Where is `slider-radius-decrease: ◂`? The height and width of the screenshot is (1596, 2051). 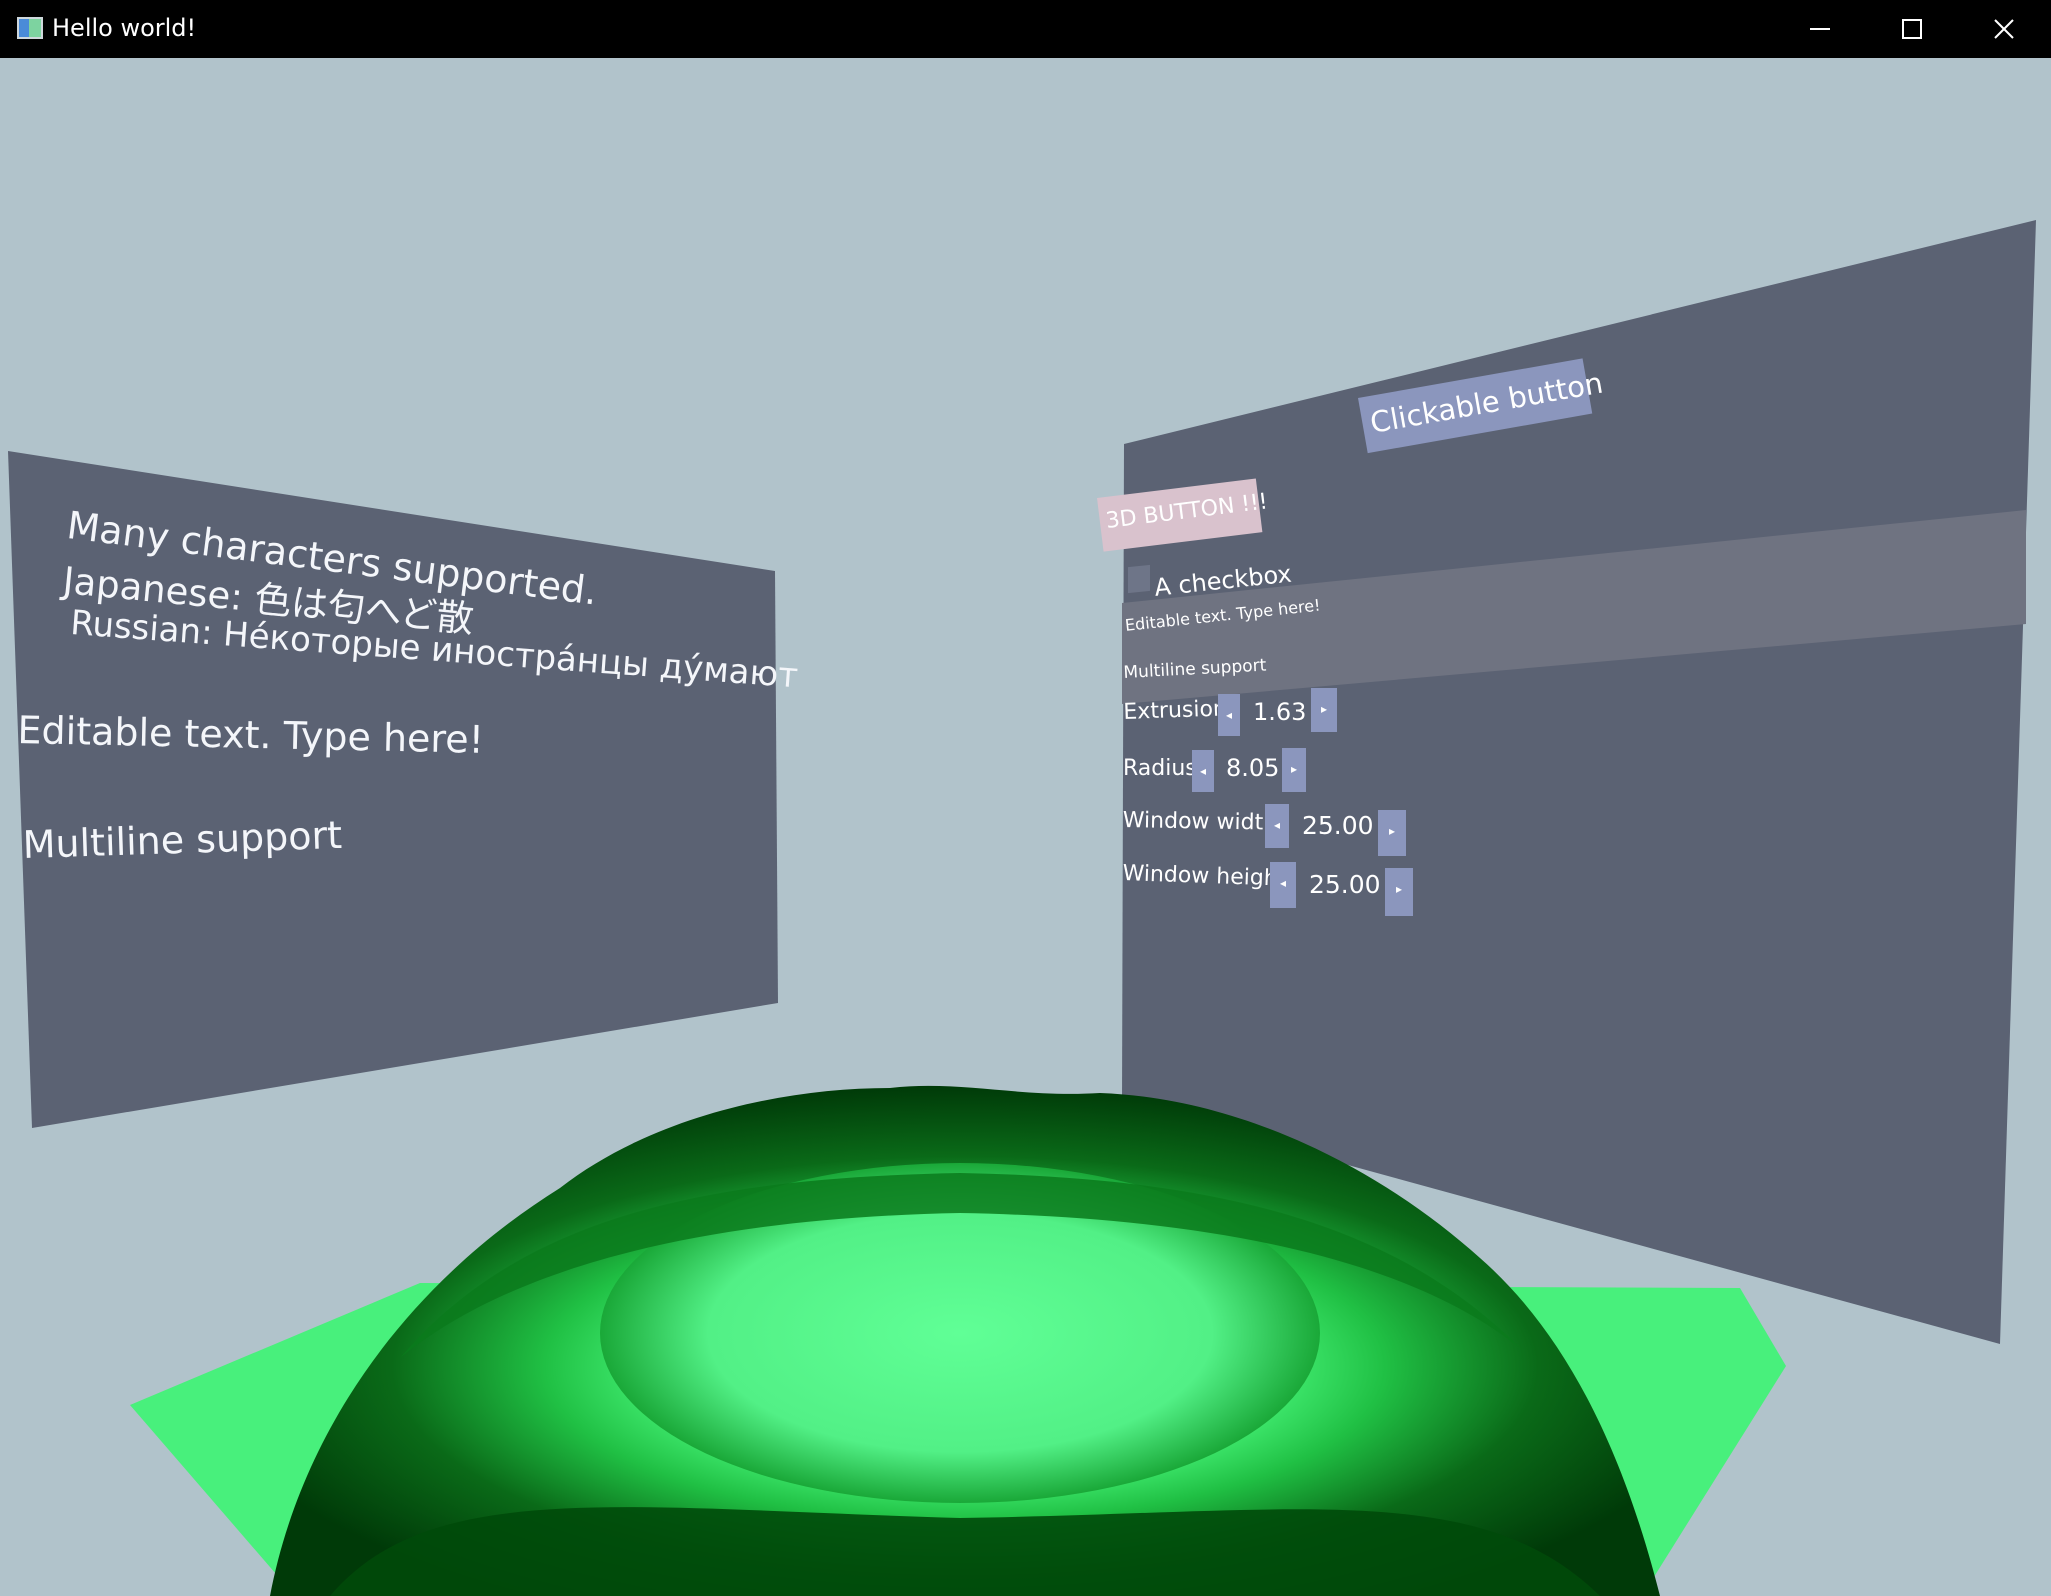 slider-radius-decrease: ◂ is located at coordinates (1203, 771).